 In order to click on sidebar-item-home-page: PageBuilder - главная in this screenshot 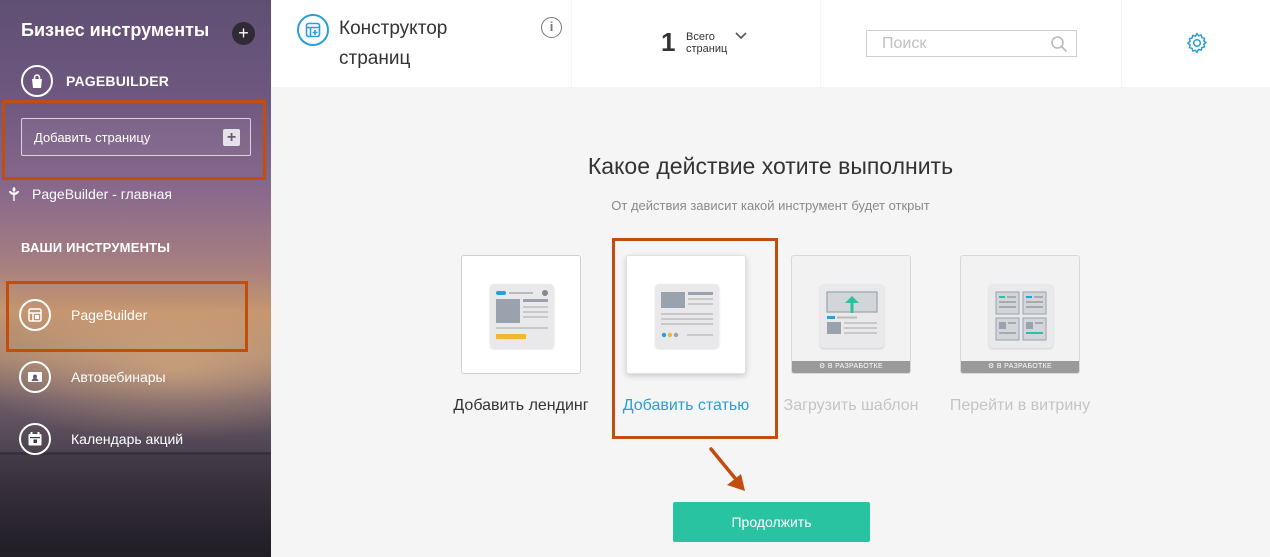, I will do `click(89, 194)`.